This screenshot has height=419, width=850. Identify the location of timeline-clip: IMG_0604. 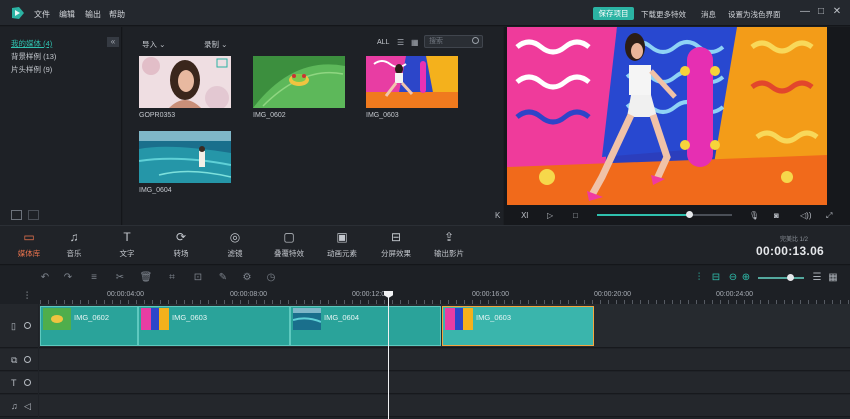
(365, 326).